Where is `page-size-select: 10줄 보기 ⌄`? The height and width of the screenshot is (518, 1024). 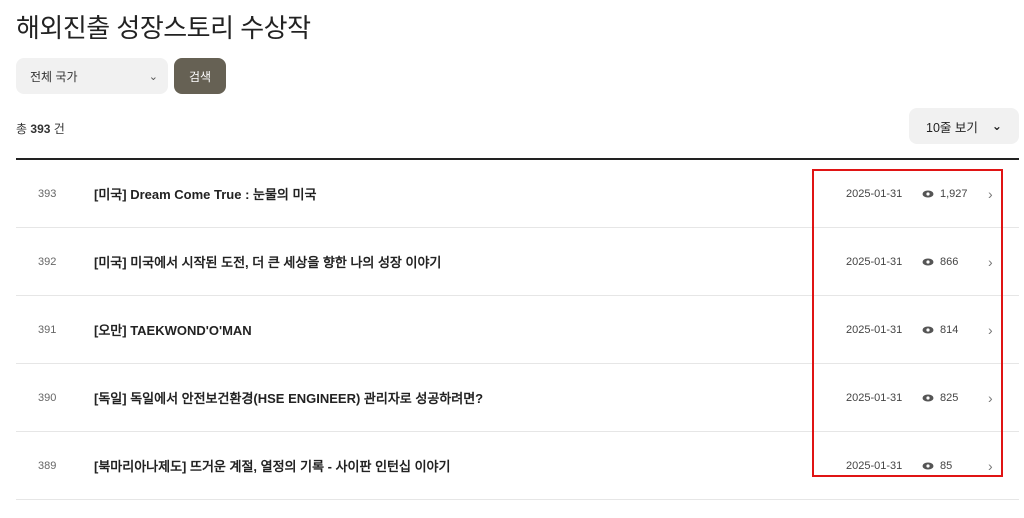 page-size-select: 10줄 보기 ⌄ is located at coordinates (964, 126).